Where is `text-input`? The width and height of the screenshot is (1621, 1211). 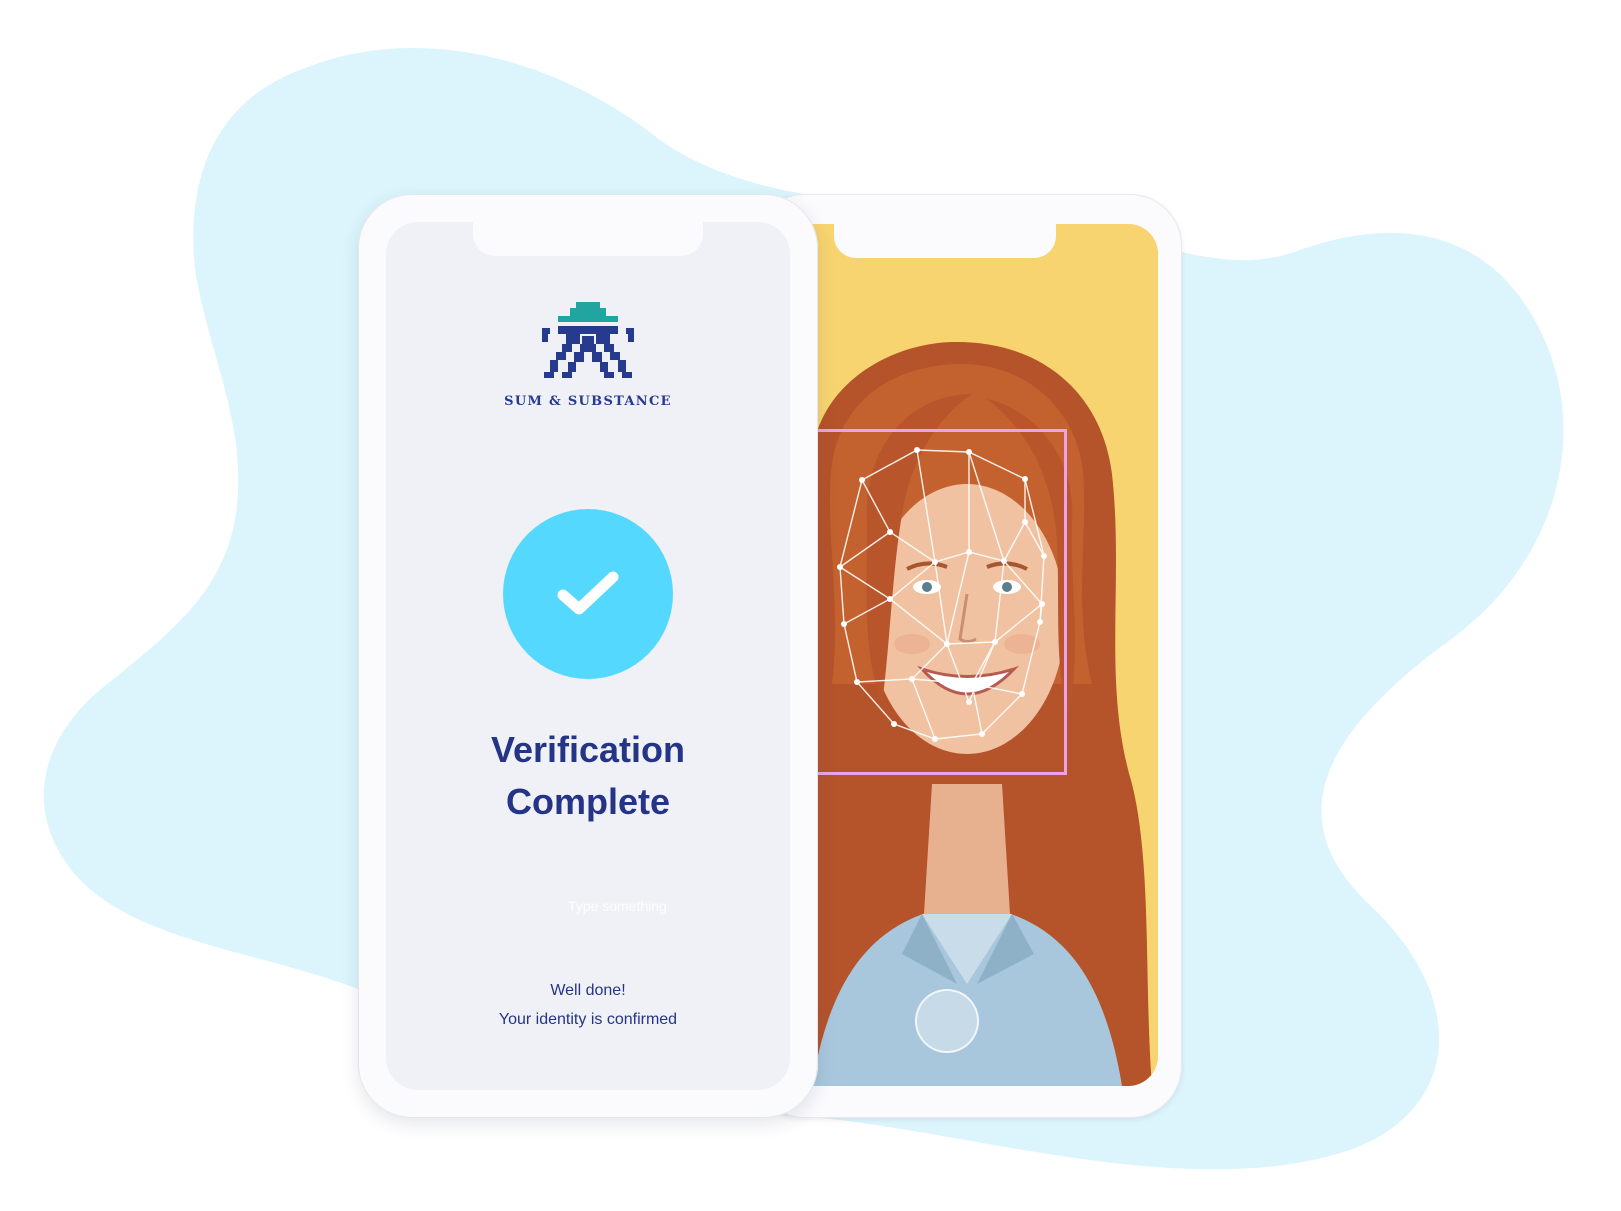 text-input is located at coordinates (638, 906).